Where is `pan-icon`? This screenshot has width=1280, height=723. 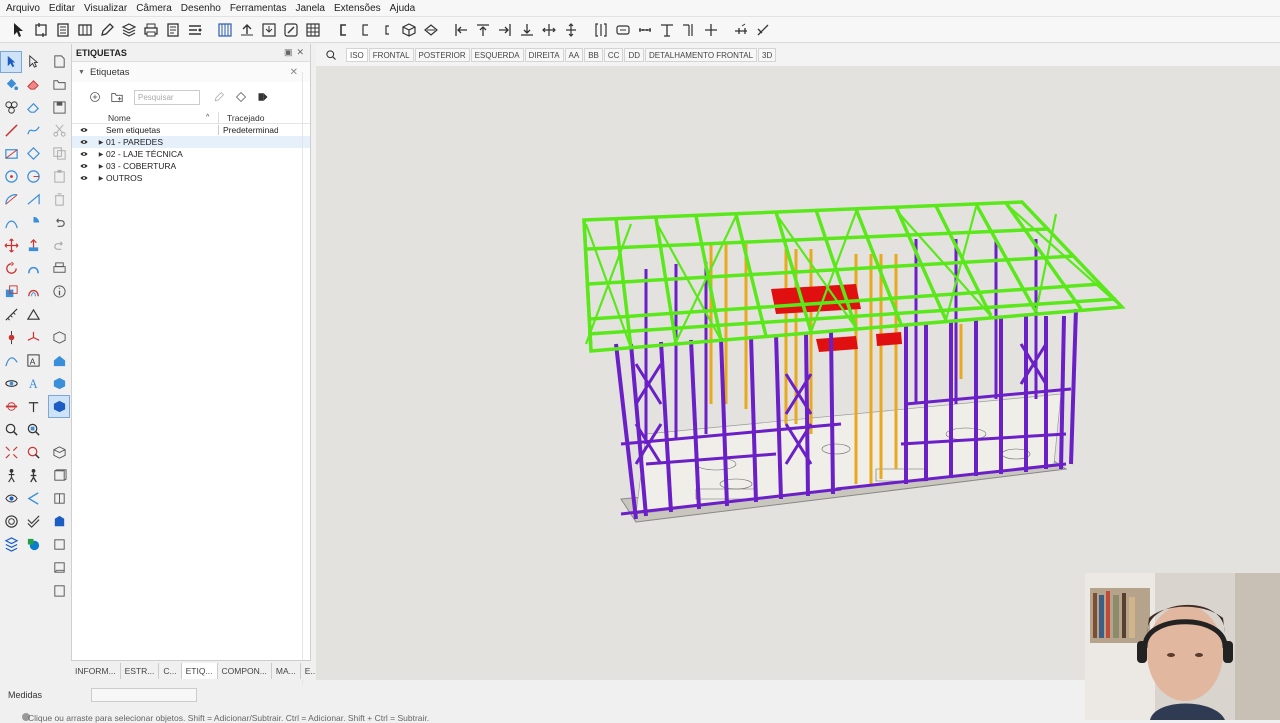 pan-icon is located at coordinates (33, 407).